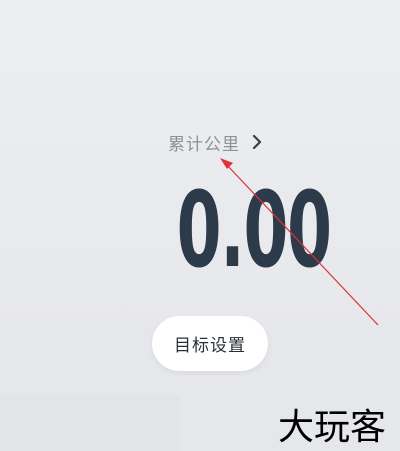 Image resolution: width=400 pixels, height=451 pixels. What do you see at coordinates (254, 230) in the screenshot?
I see `total-distance-value: 0.00` at bounding box center [254, 230].